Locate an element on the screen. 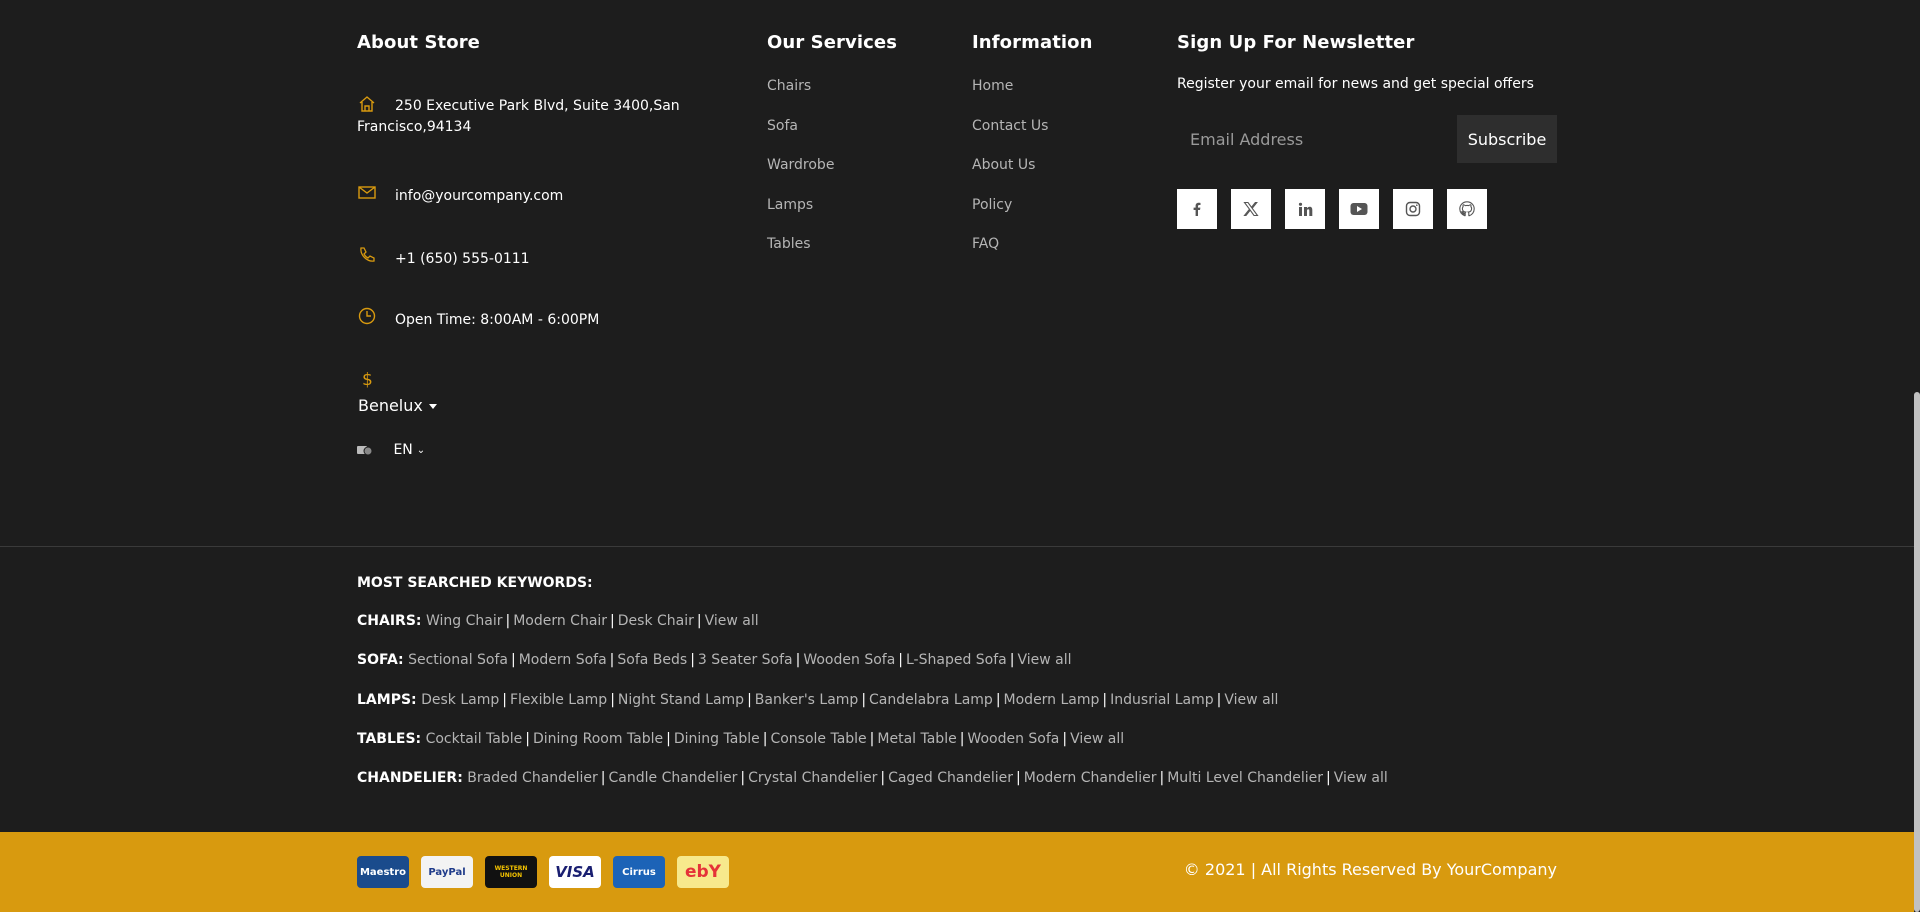 Image resolution: width=1920 pixels, height=912 pixels. newsletter-form: Subscribe is located at coordinates (1367, 139).